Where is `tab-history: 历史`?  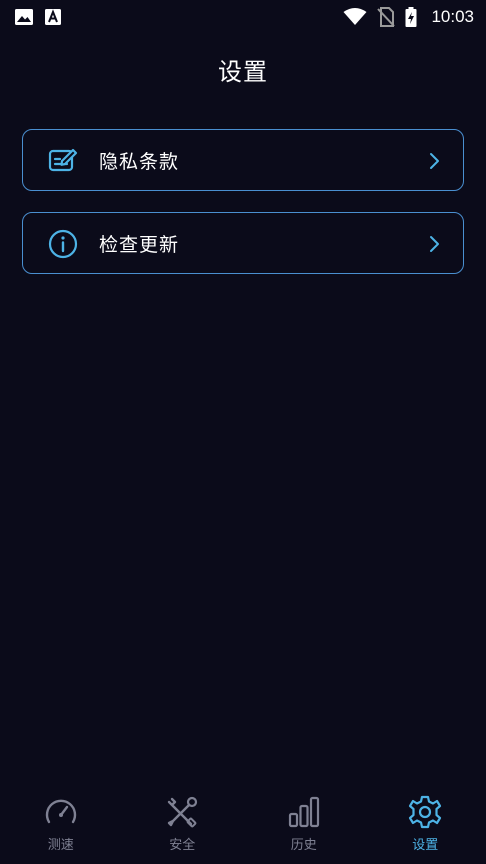 tab-history: 历史 is located at coordinates (304, 823).